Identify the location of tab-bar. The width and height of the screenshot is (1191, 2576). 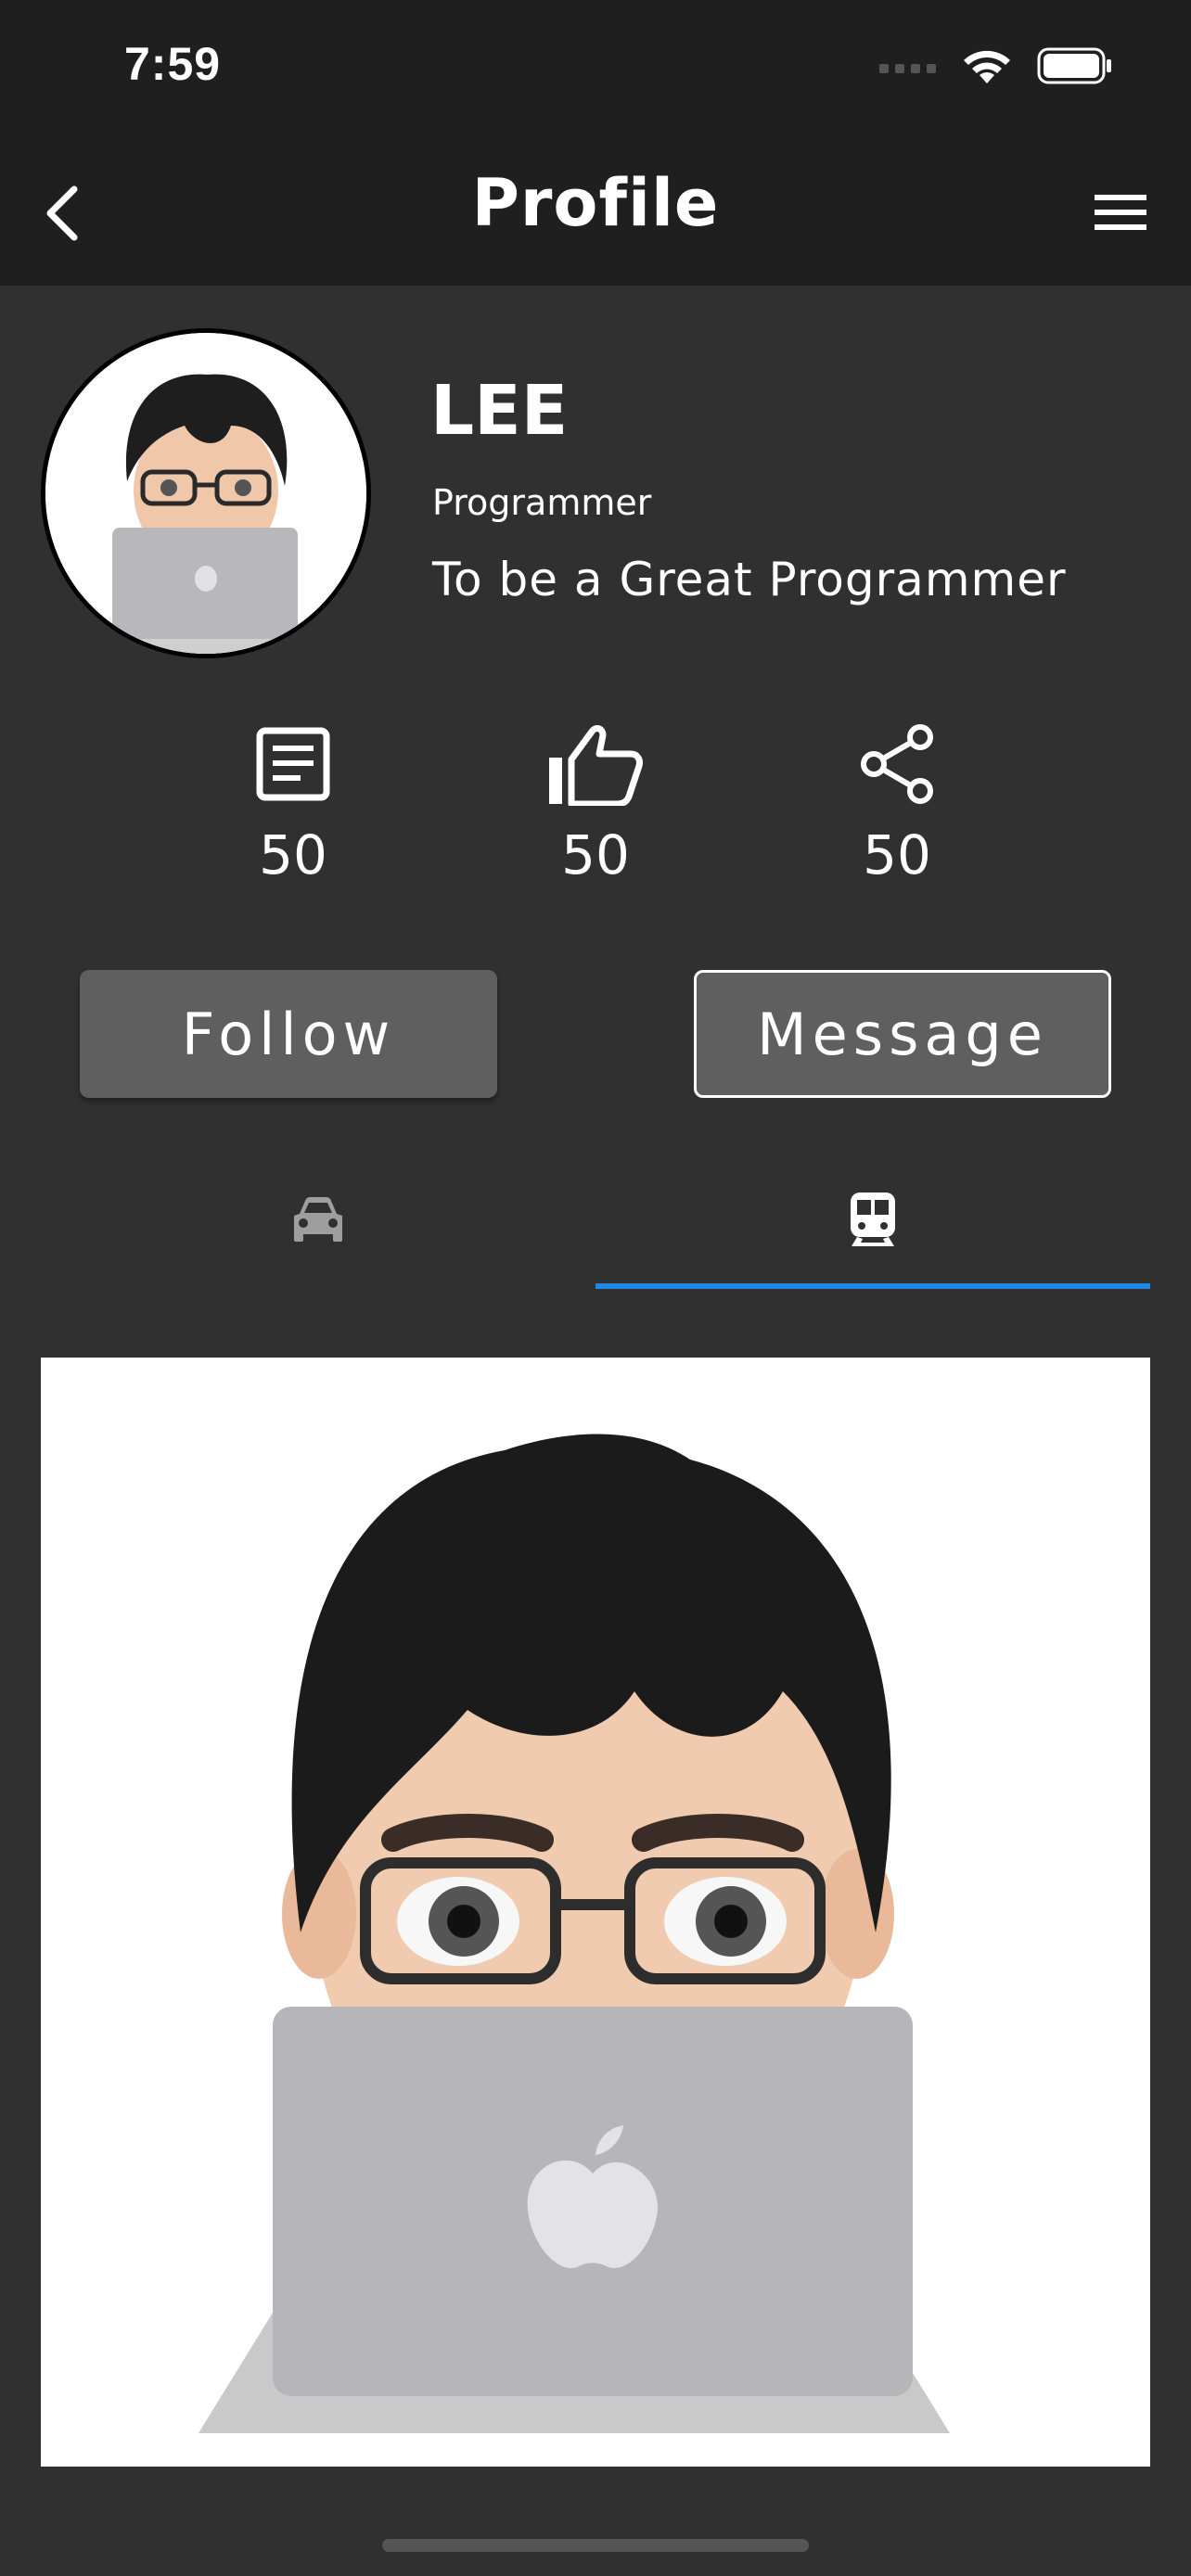
(595, 1220).